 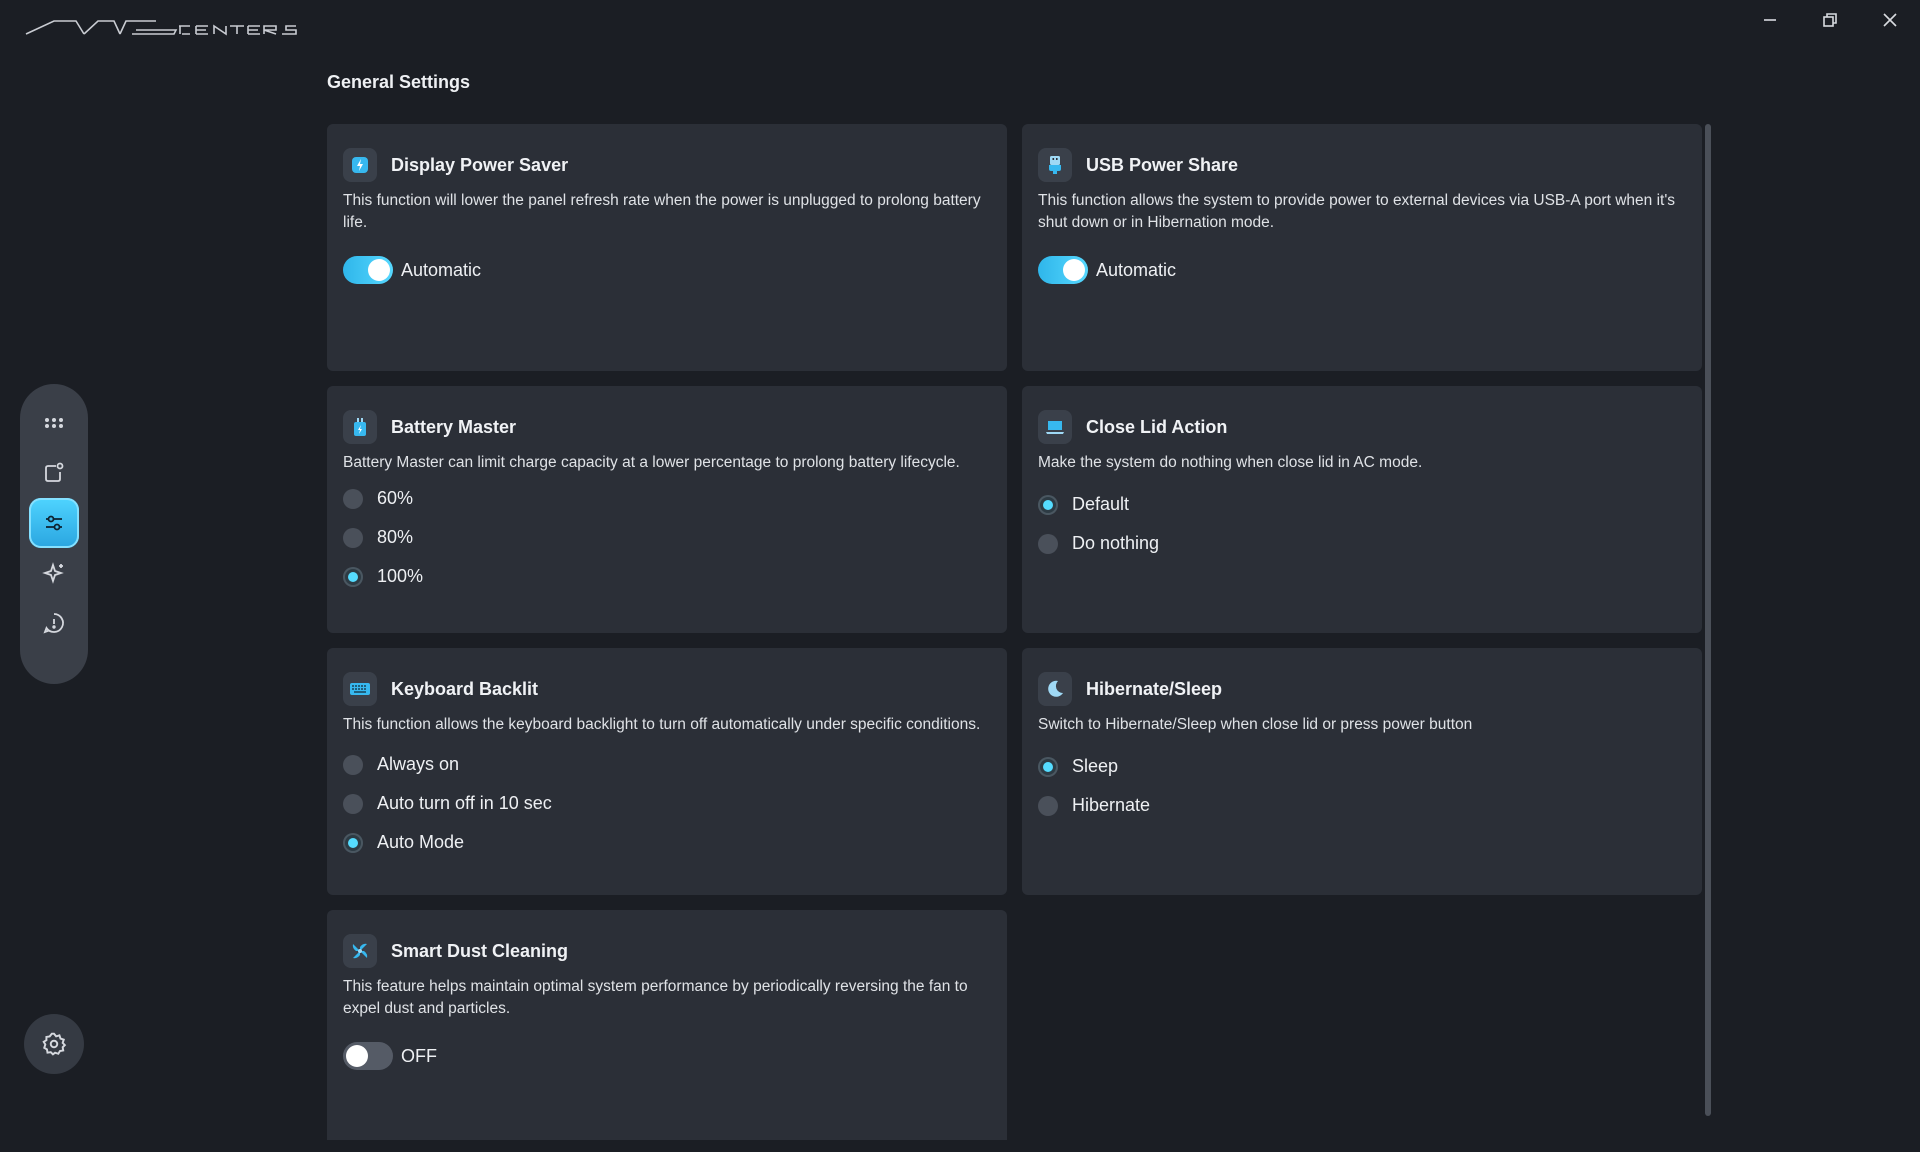 What do you see at coordinates (418, 764) in the screenshot?
I see `option-label: Always on` at bounding box center [418, 764].